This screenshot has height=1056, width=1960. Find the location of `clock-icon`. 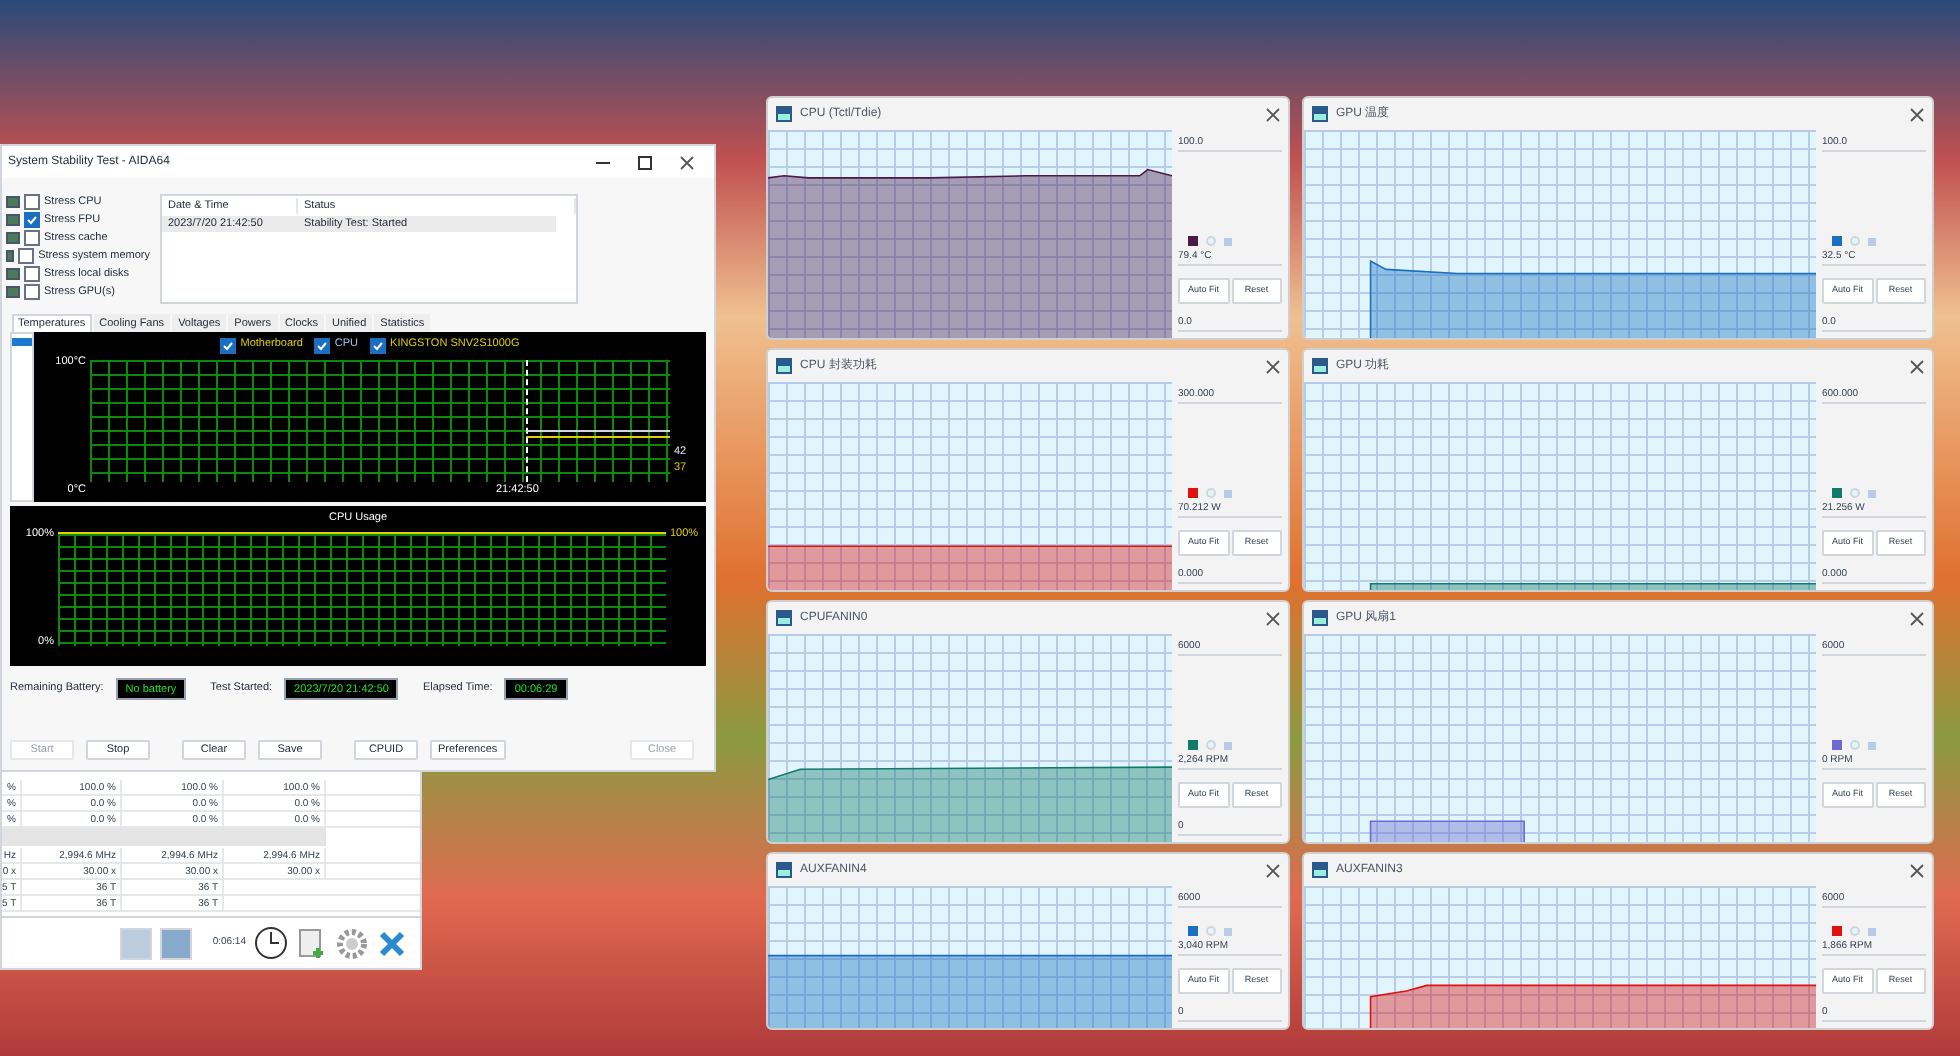

clock-icon is located at coordinates (271, 943).